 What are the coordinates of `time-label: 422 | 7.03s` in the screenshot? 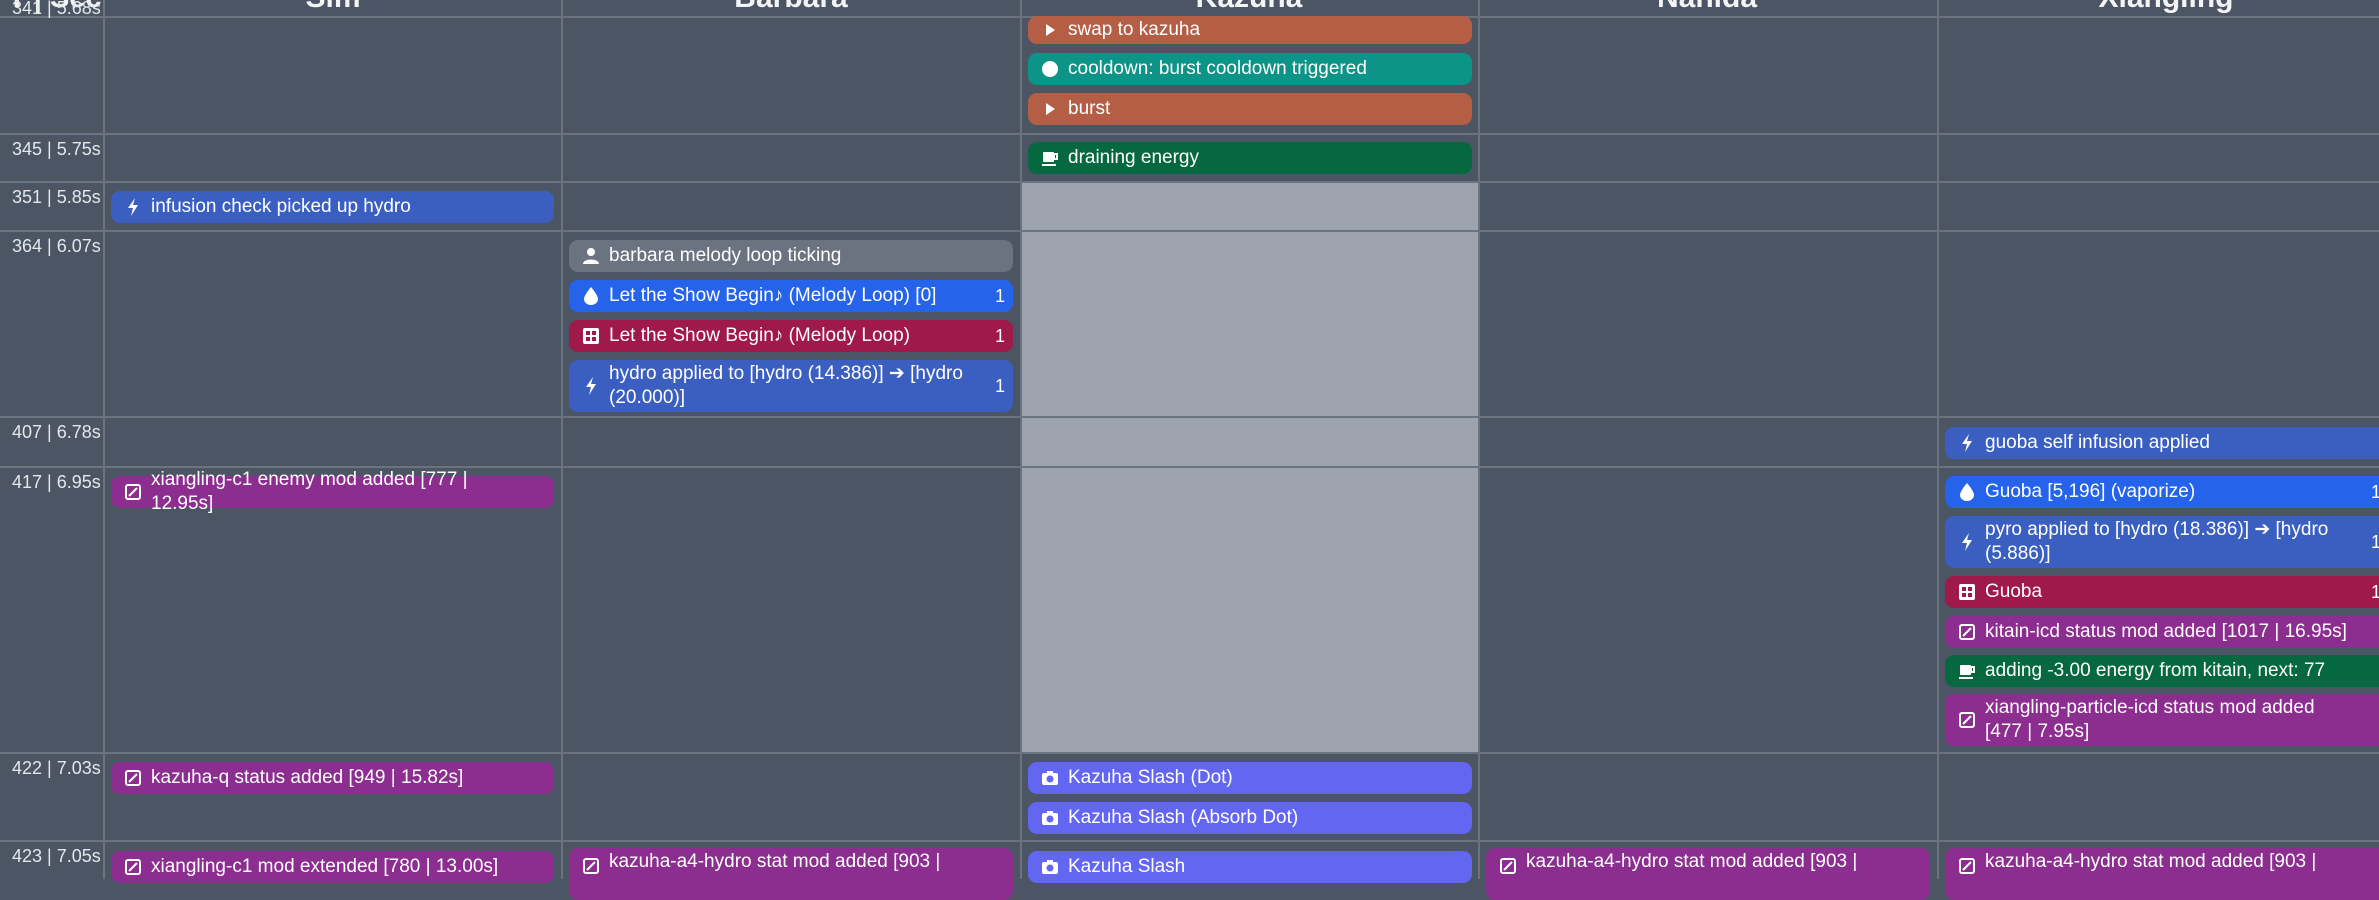 It's located at (56, 768).